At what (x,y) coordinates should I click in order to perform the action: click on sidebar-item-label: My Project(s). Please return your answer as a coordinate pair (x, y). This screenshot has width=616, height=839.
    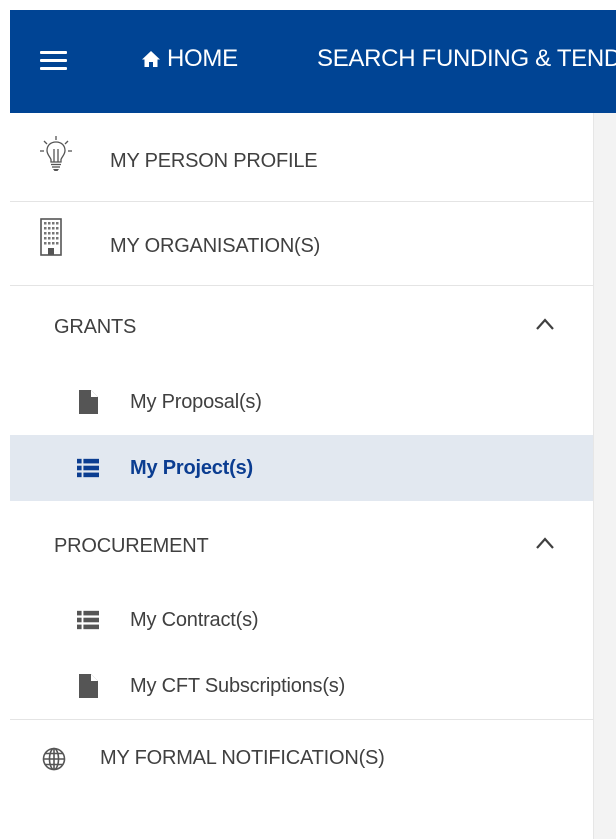
    Looking at the image, I should click on (191, 467).